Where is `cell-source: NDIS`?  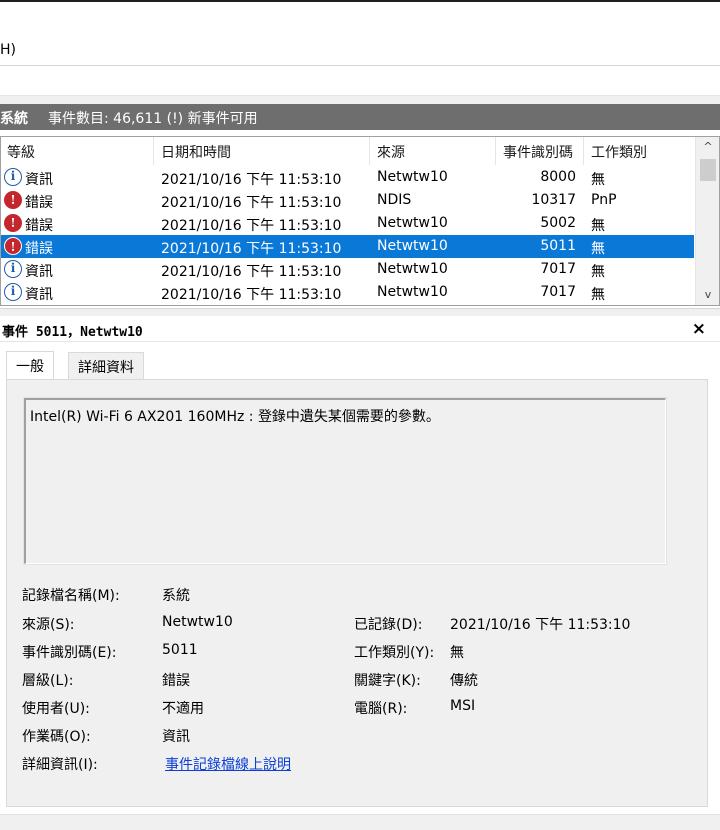
cell-source: NDIS is located at coordinates (394, 200).